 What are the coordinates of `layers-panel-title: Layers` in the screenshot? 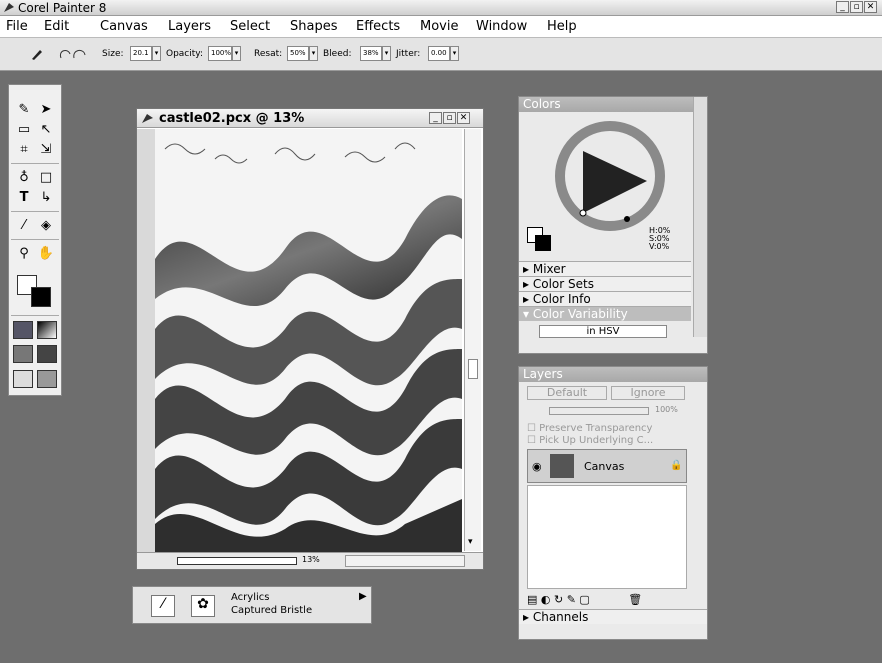 It's located at (543, 374).